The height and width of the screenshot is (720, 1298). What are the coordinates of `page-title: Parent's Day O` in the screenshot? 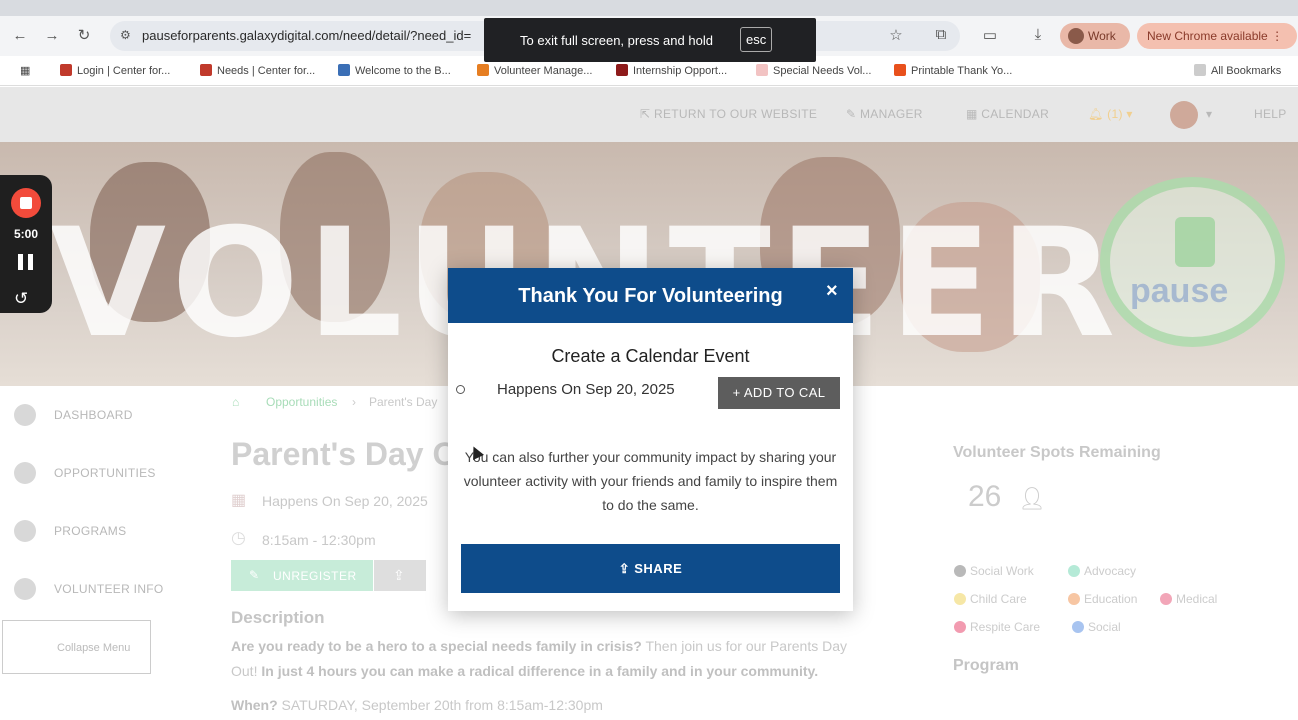 It's located at (344, 454).